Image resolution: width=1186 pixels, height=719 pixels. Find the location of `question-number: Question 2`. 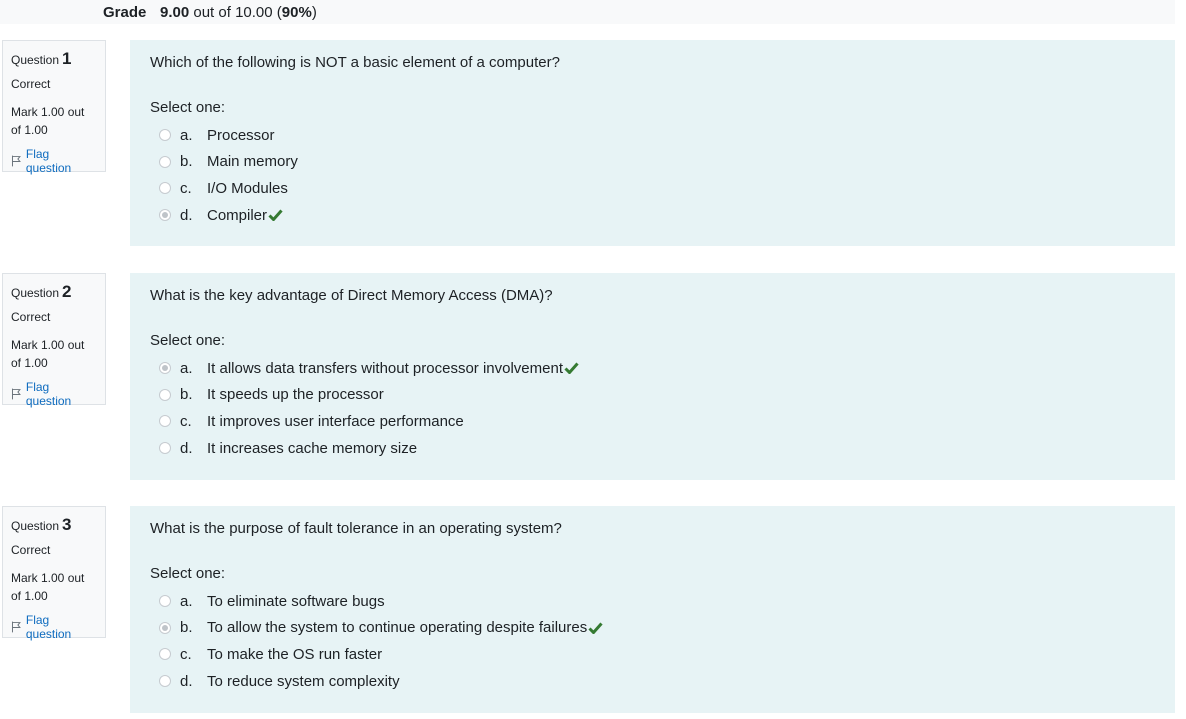

question-number: Question 2 is located at coordinates (54, 292).